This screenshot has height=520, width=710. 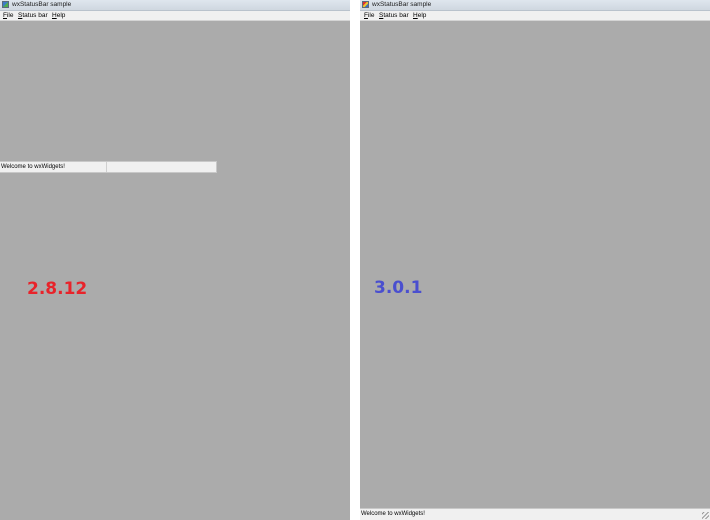 What do you see at coordinates (57, 289) in the screenshot?
I see `version-label: 2.8.12` at bounding box center [57, 289].